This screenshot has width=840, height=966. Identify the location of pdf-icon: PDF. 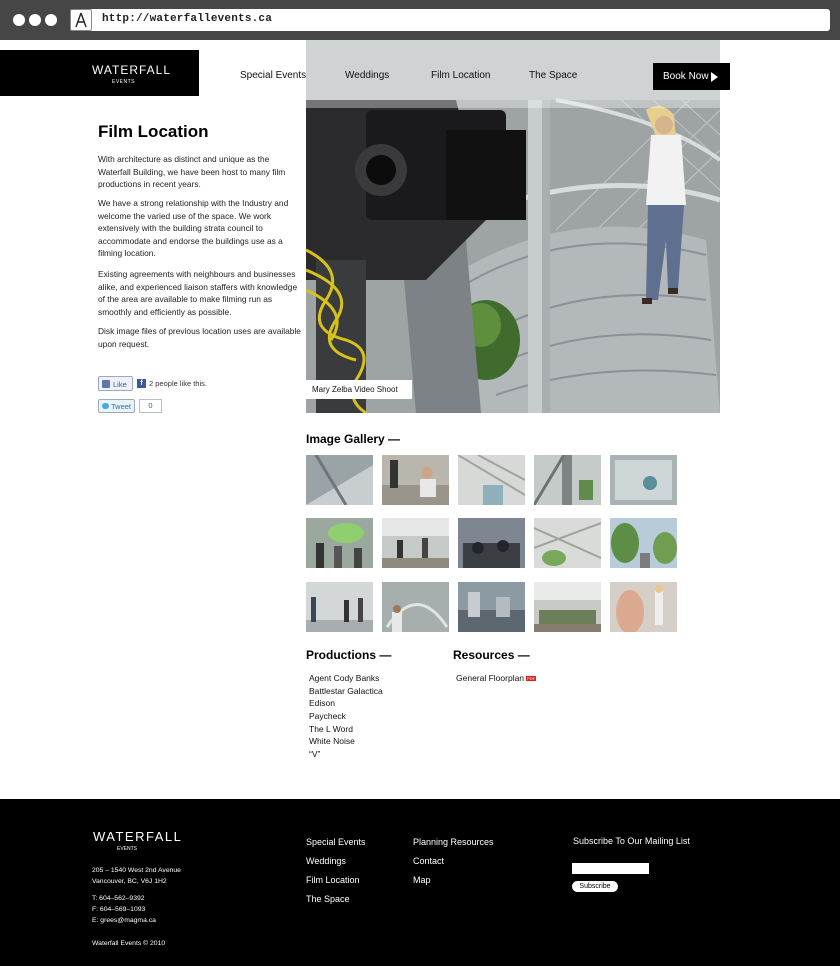
(531, 678).